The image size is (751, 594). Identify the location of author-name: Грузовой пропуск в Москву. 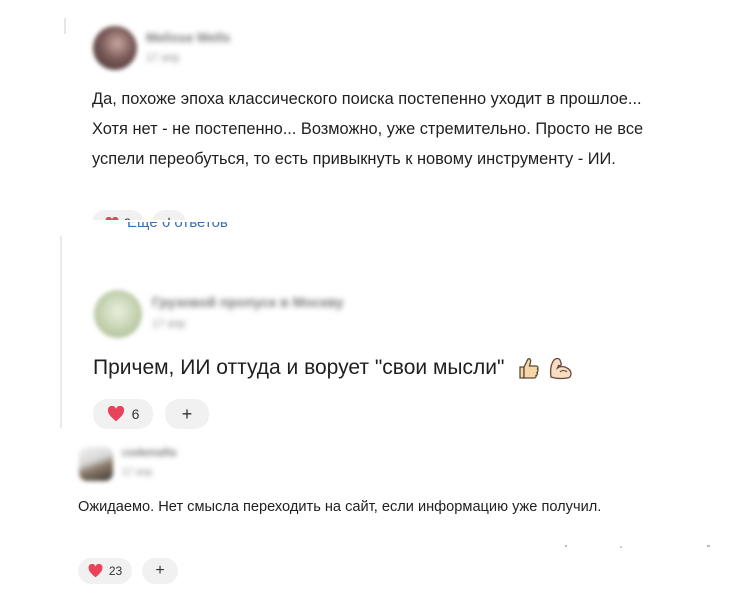
(248, 302).